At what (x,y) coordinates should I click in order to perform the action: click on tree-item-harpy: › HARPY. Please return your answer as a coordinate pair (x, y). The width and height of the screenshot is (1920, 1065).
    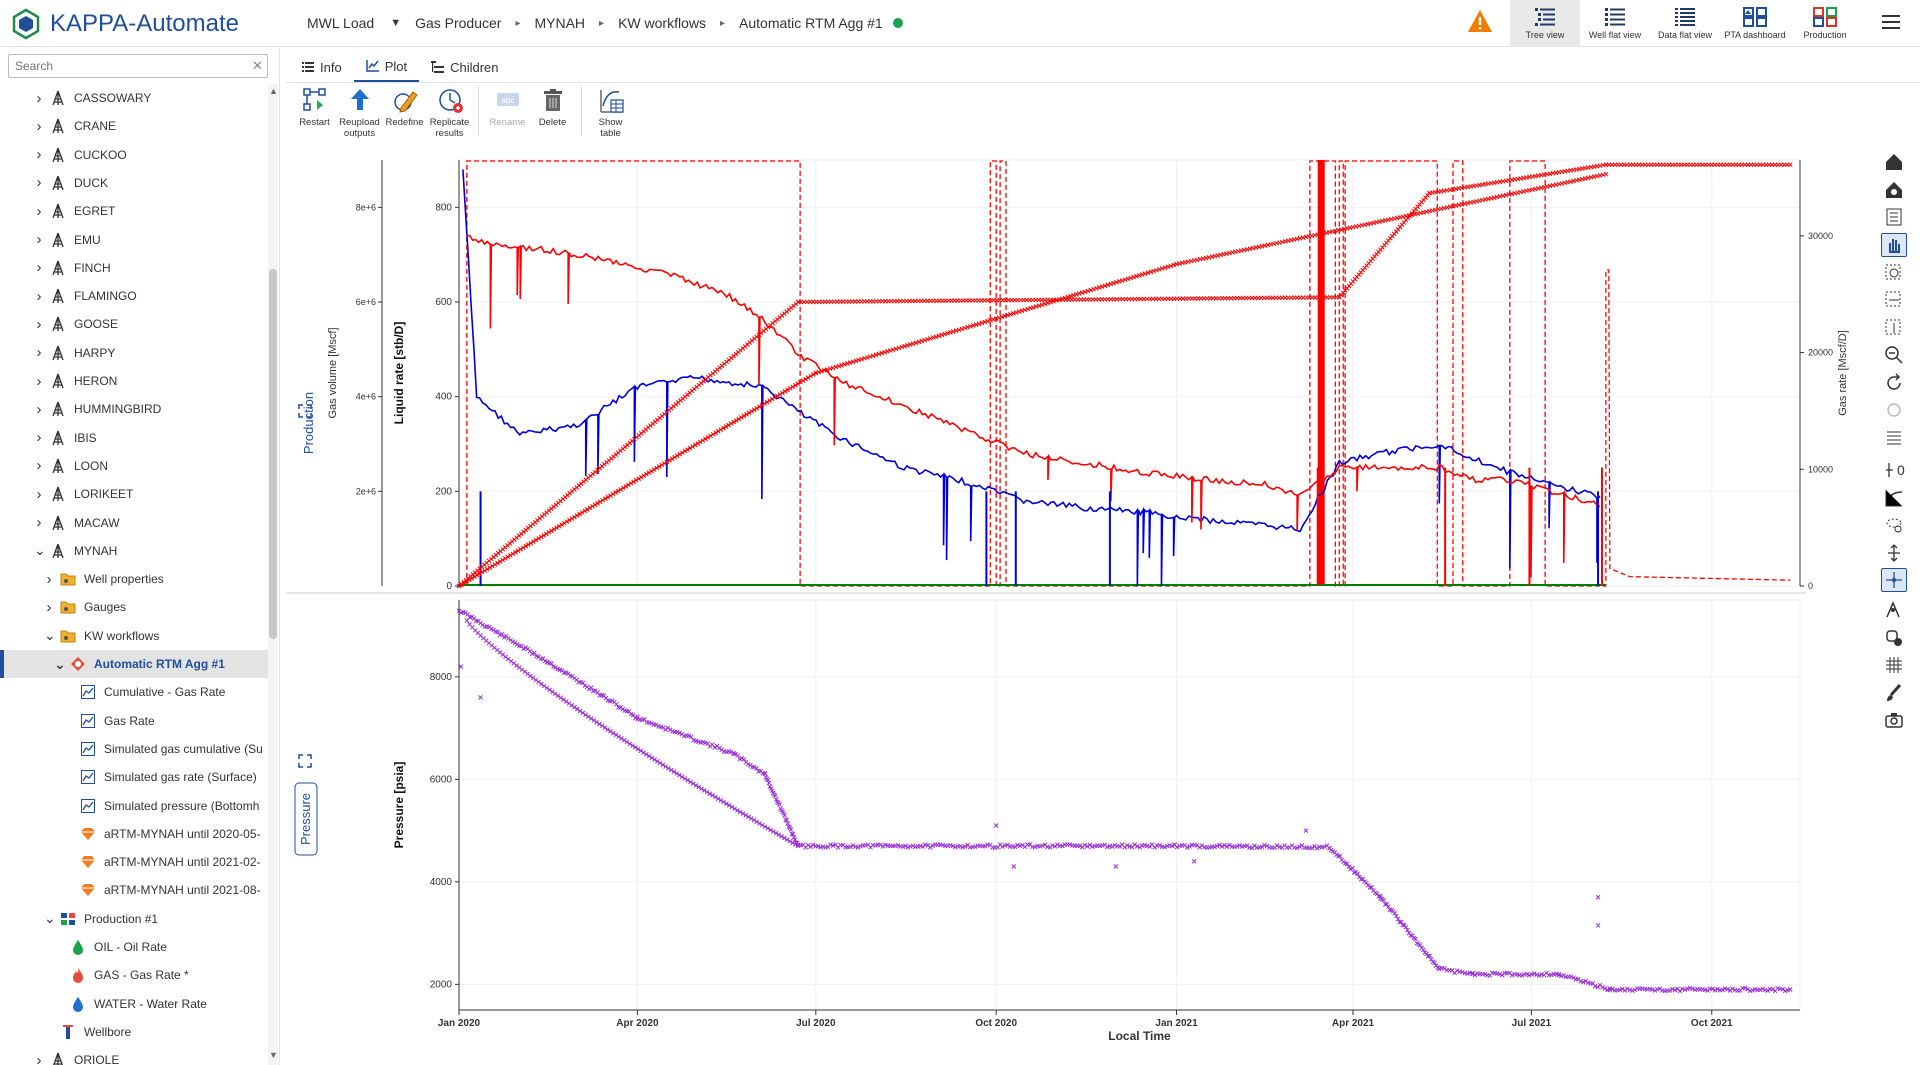
    Looking at the image, I should click on (134, 353).